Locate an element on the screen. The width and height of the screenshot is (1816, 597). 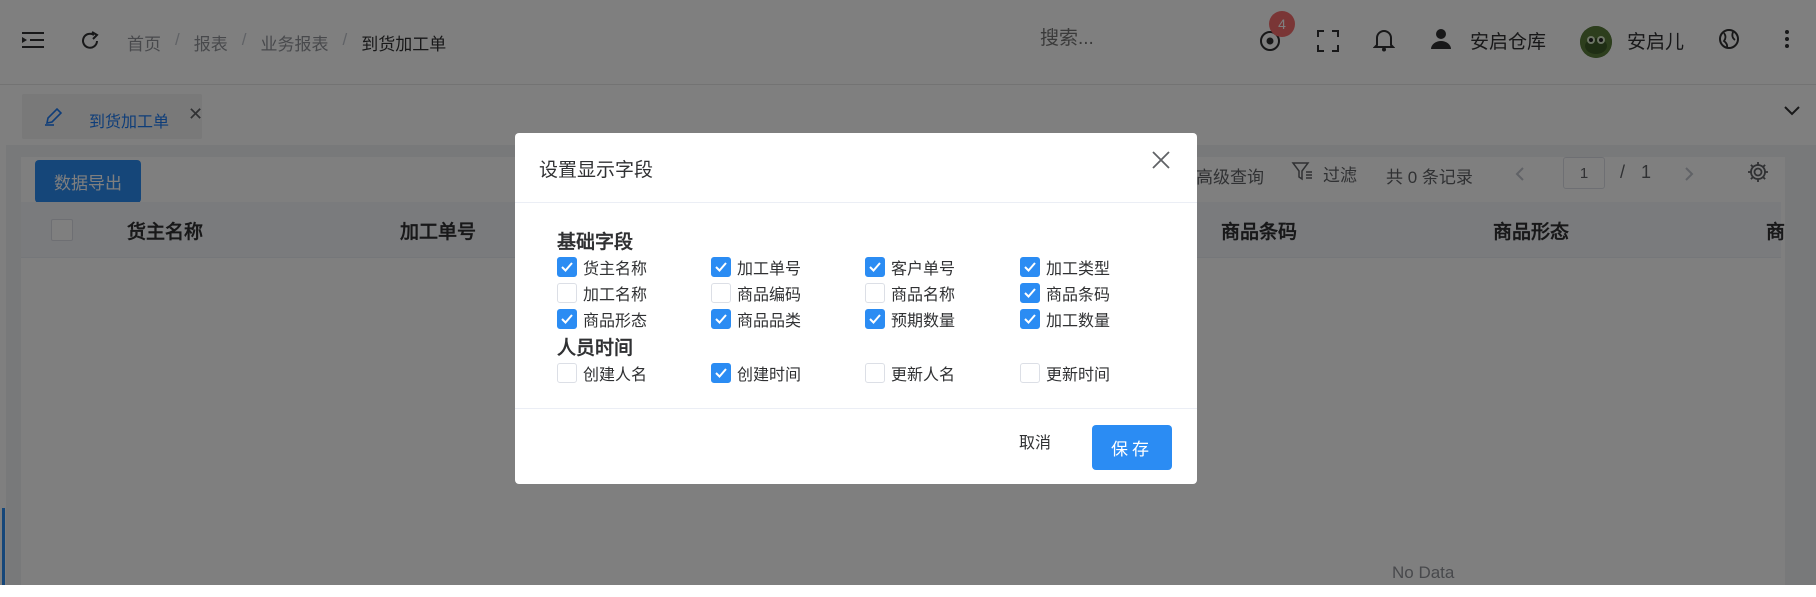
close-icon is located at coordinates (1161, 160).